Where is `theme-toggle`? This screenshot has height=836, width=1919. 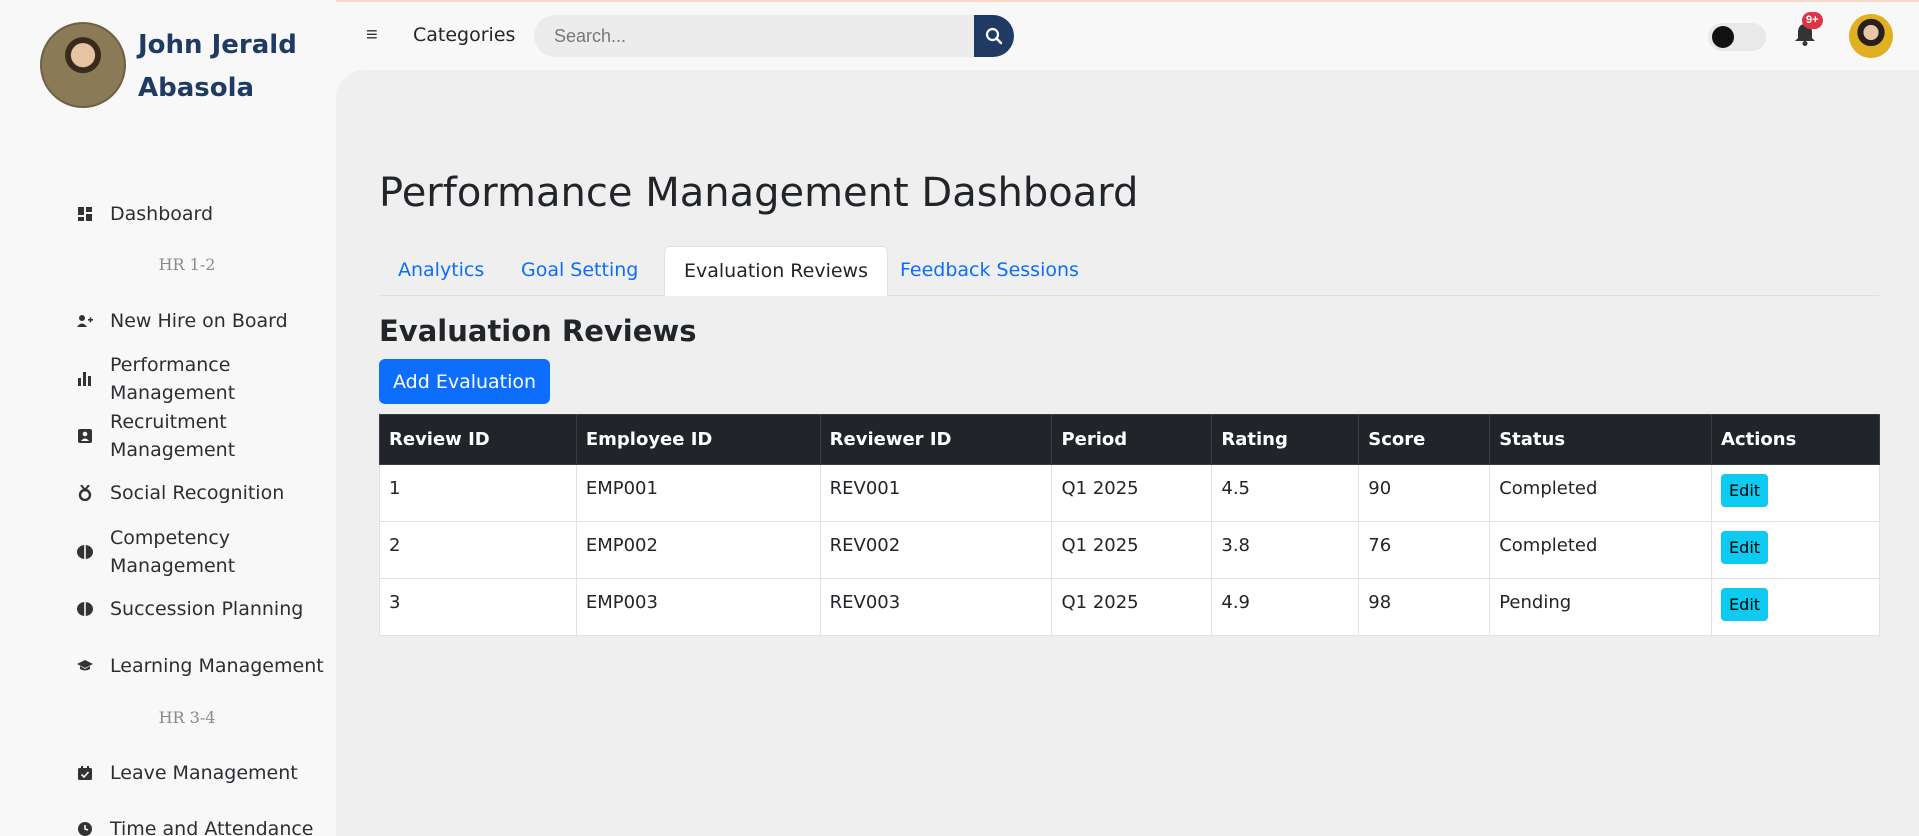 theme-toggle is located at coordinates (1737, 37).